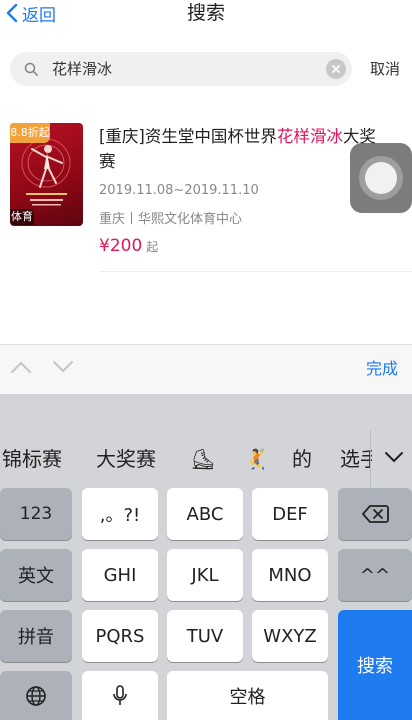 The image size is (412, 720). What do you see at coordinates (290, 636) in the screenshot?
I see `key-wxyz: WXYZ` at bounding box center [290, 636].